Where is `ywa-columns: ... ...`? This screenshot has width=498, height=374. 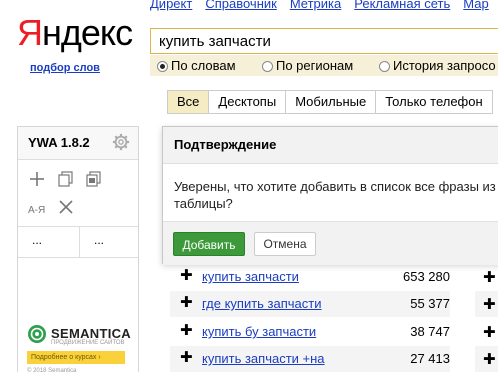
ywa-columns: ... ... is located at coordinates (78, 242).